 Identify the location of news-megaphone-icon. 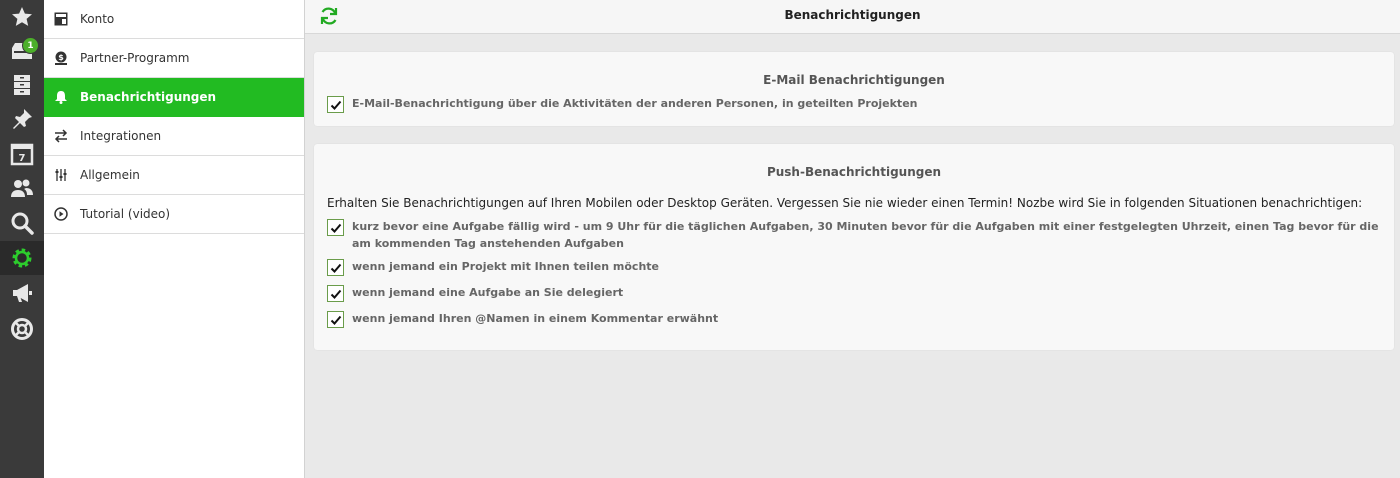
(22, 293).